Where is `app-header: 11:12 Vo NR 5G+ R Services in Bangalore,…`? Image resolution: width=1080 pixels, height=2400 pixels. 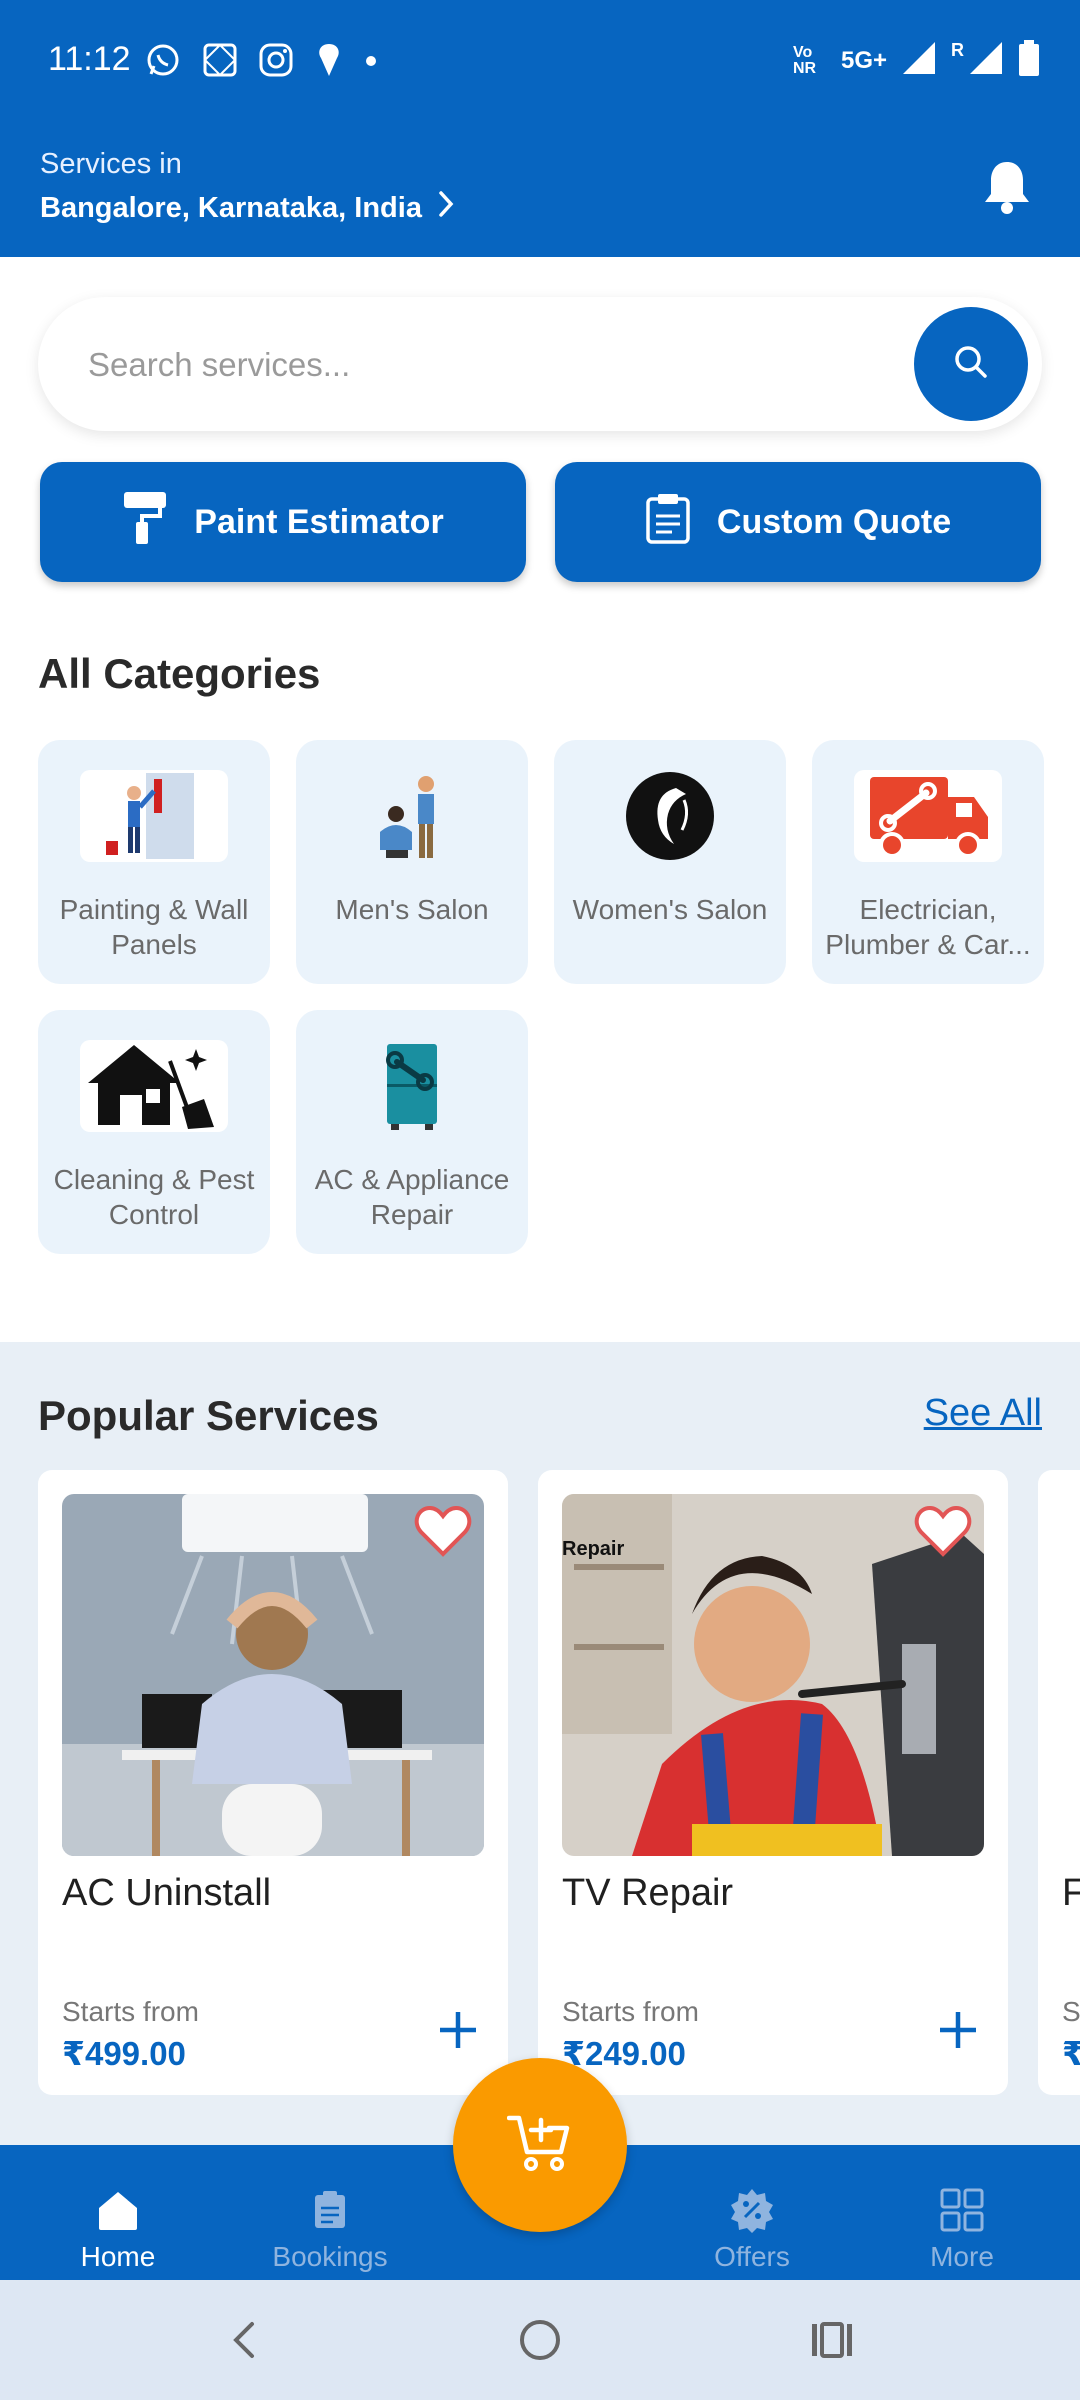
app-header: 11:12 Vo NR 5G+ R Services in Bangalore,… is located at coordinates (540, 128).